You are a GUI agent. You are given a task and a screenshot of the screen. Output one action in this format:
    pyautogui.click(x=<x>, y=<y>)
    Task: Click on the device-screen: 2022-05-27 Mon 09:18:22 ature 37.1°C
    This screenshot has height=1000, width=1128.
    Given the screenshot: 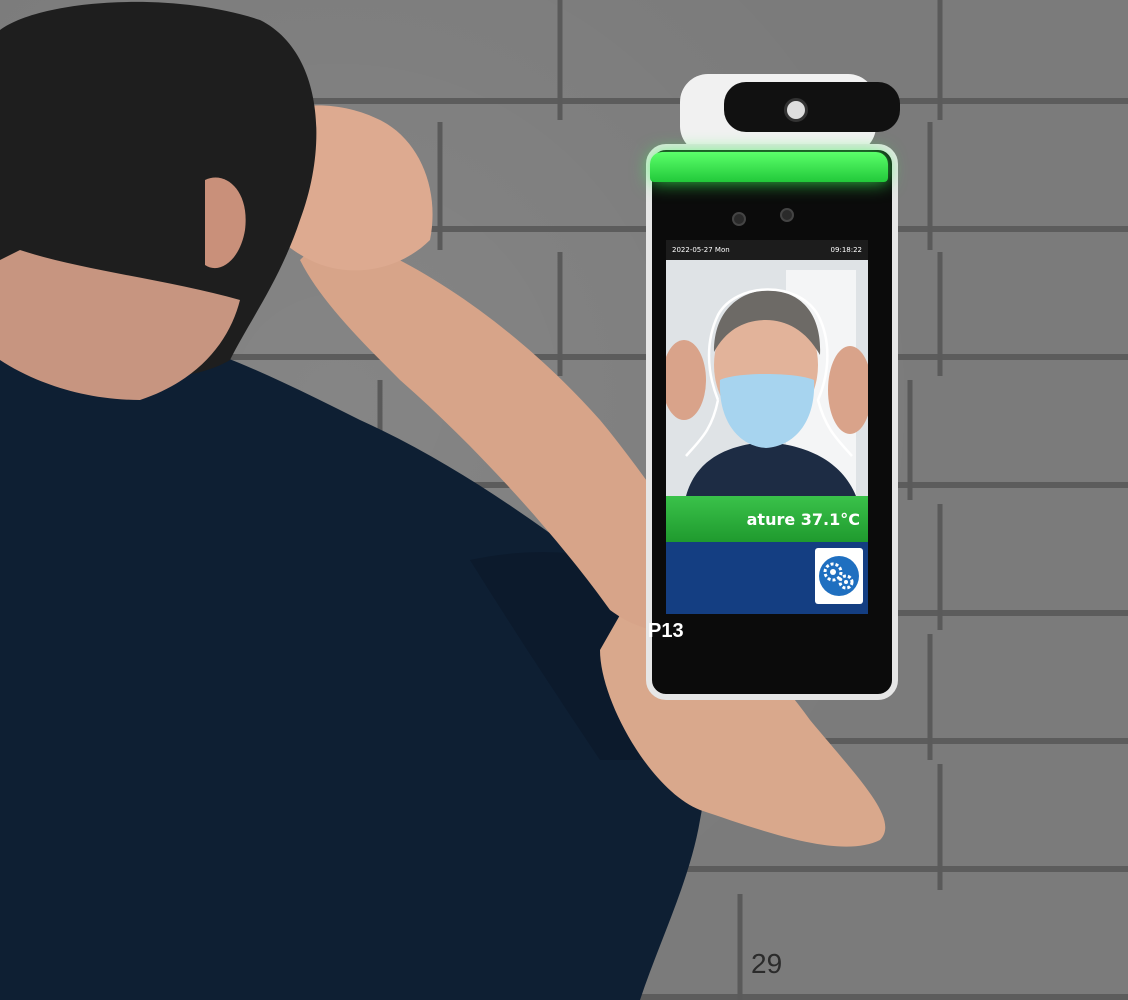 What is the action you would take?
    pyautogui.click(x=767, y=427)
    